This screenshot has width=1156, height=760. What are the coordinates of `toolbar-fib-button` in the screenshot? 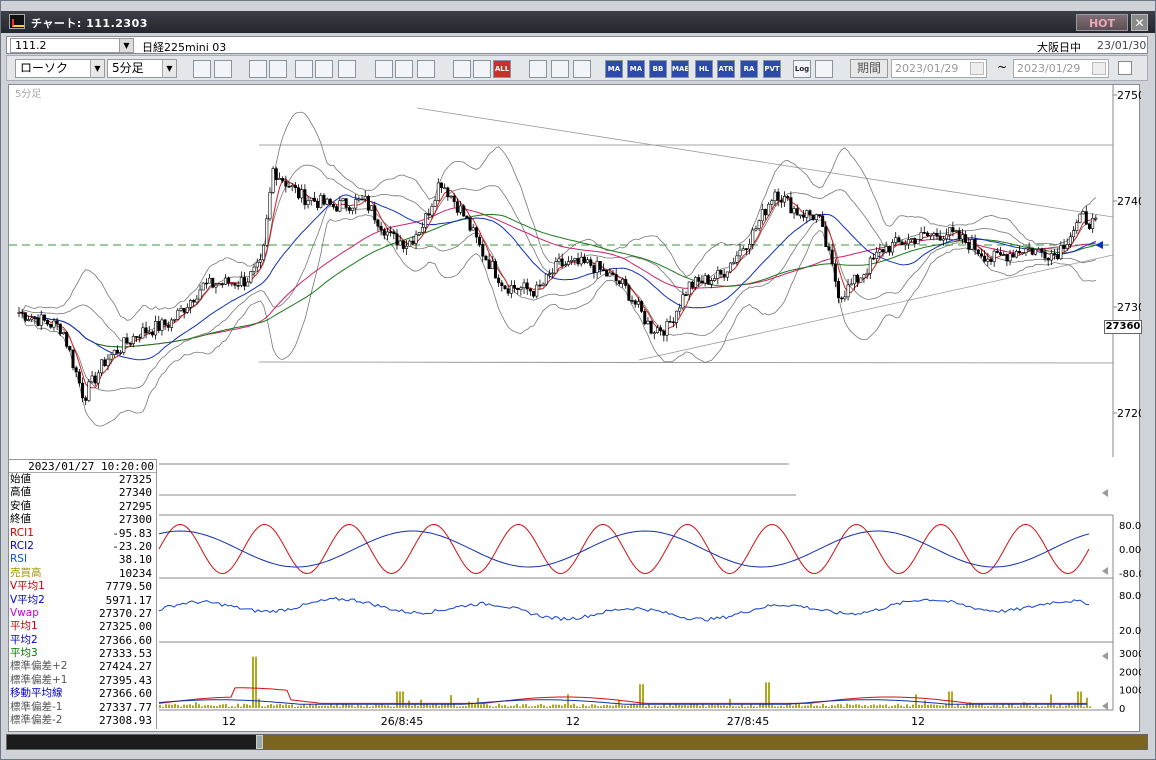 It's located at (462, 69).